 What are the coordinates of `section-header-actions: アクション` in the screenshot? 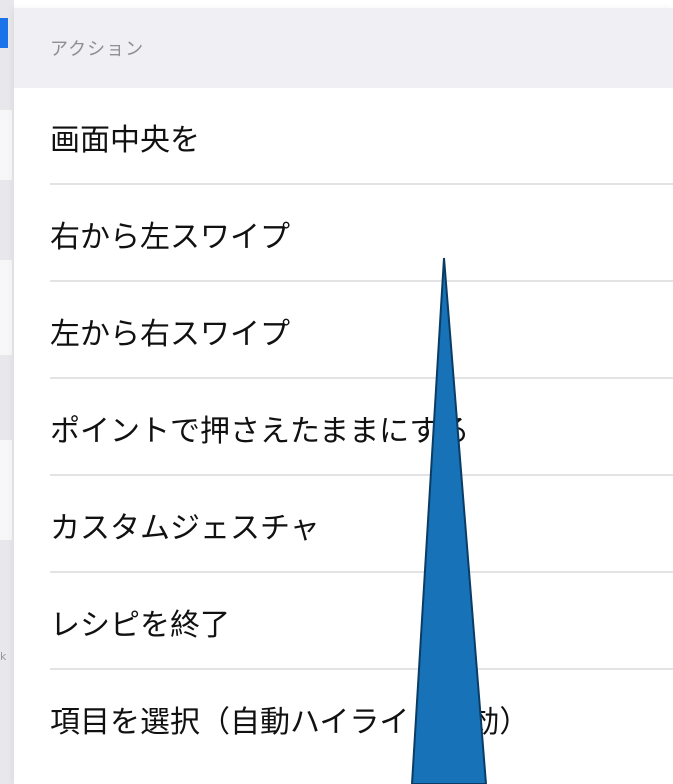 It's located at (343, 48).